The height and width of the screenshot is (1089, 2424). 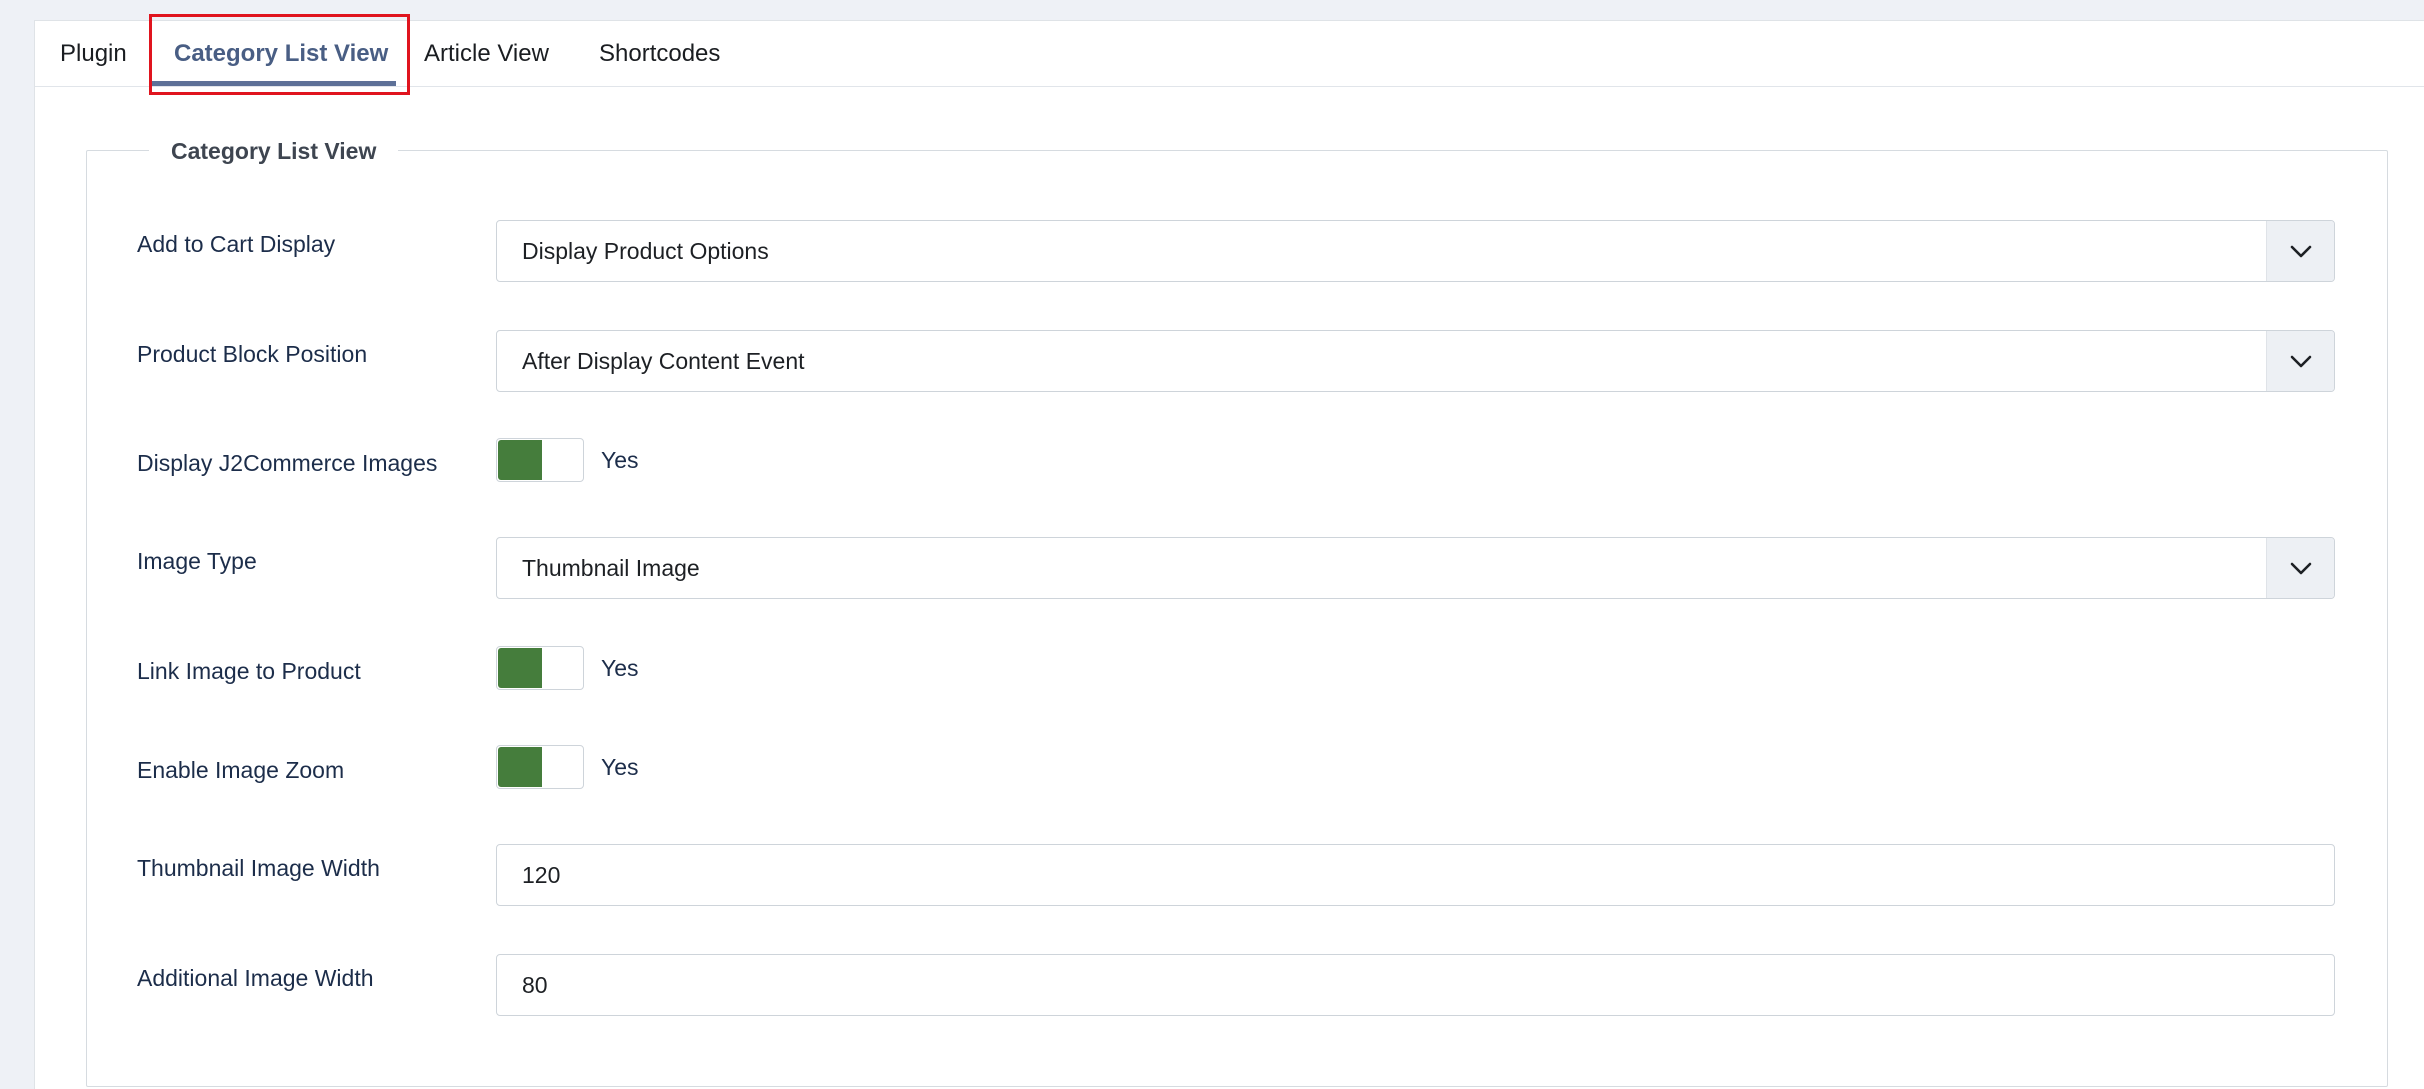 I want to click on tab-category-list-view: Category List View, so click(x=281, y=54).